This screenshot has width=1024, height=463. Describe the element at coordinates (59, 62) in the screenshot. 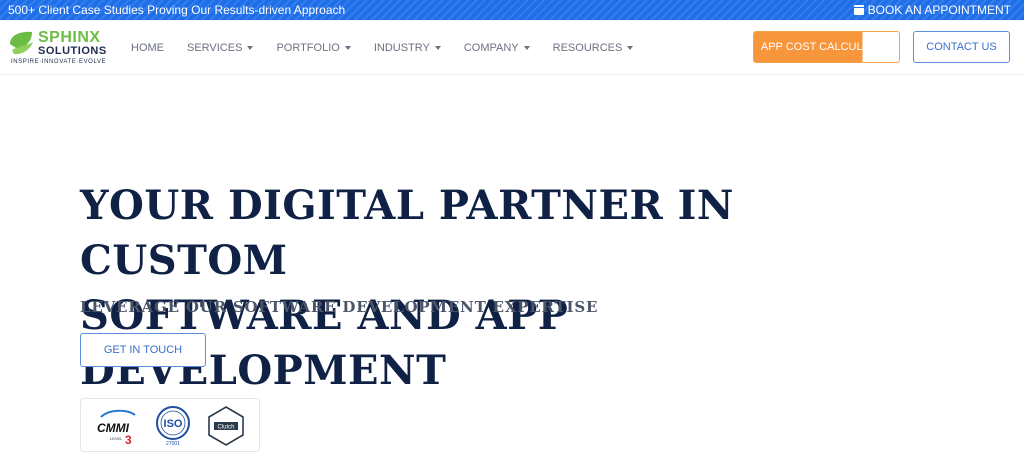

I see `logo-tagline: INSPIRE·INNOVATE·EVOLVE` at that location.